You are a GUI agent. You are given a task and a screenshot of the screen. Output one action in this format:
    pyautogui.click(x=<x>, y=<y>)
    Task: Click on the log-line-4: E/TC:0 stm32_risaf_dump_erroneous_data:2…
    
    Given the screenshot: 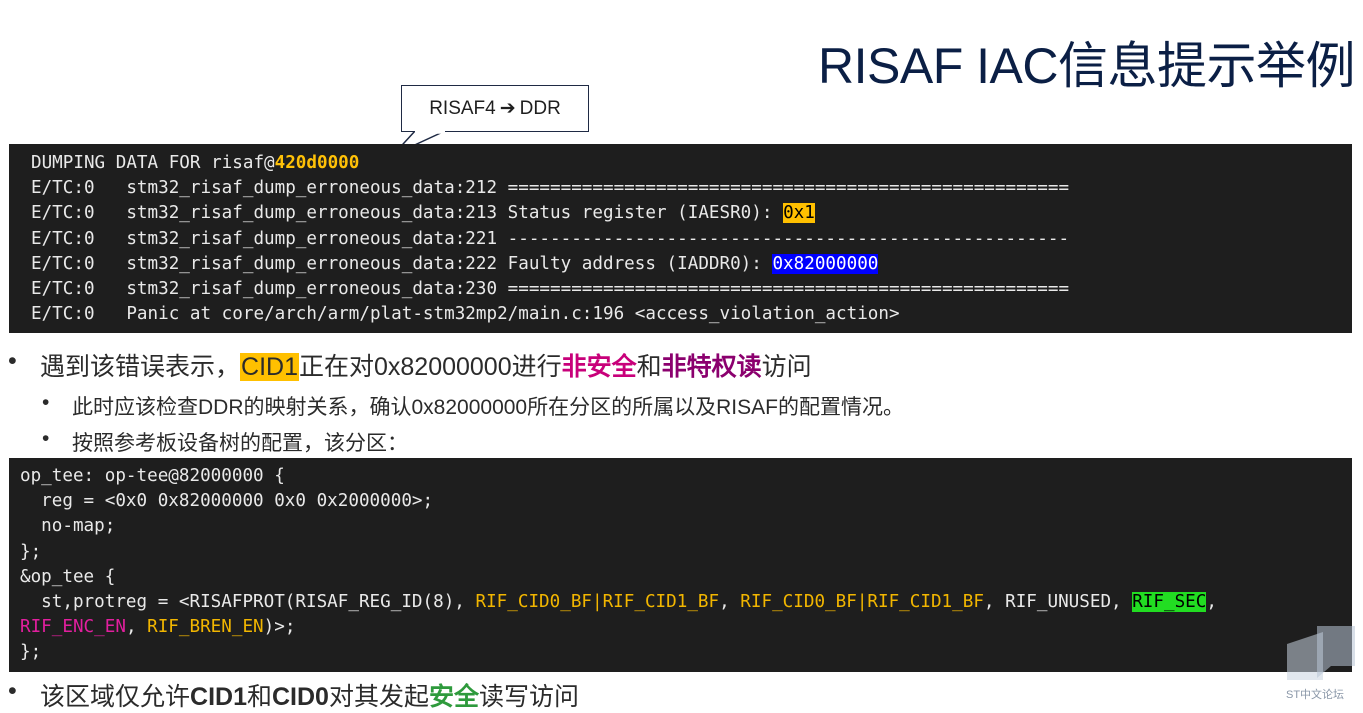 What is the action you would take?
    pyautogui.click(x=550, y=238)
    